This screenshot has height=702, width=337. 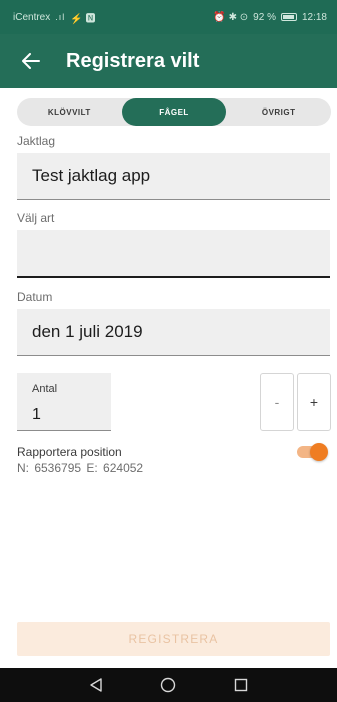 What do you see at coordinates (288, 17) in the screenshot?
I see `battery-icon` at bounding box center [288, 17].